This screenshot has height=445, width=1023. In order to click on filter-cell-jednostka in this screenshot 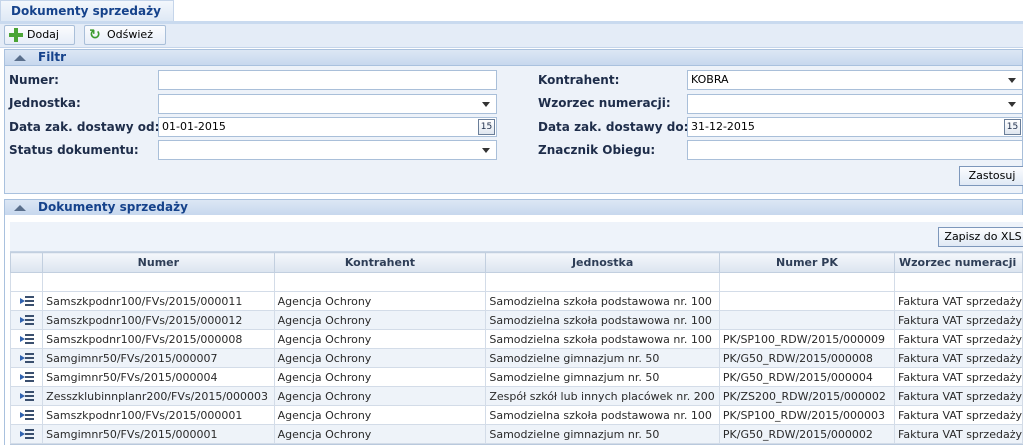, I will do `click(602, 282)`.